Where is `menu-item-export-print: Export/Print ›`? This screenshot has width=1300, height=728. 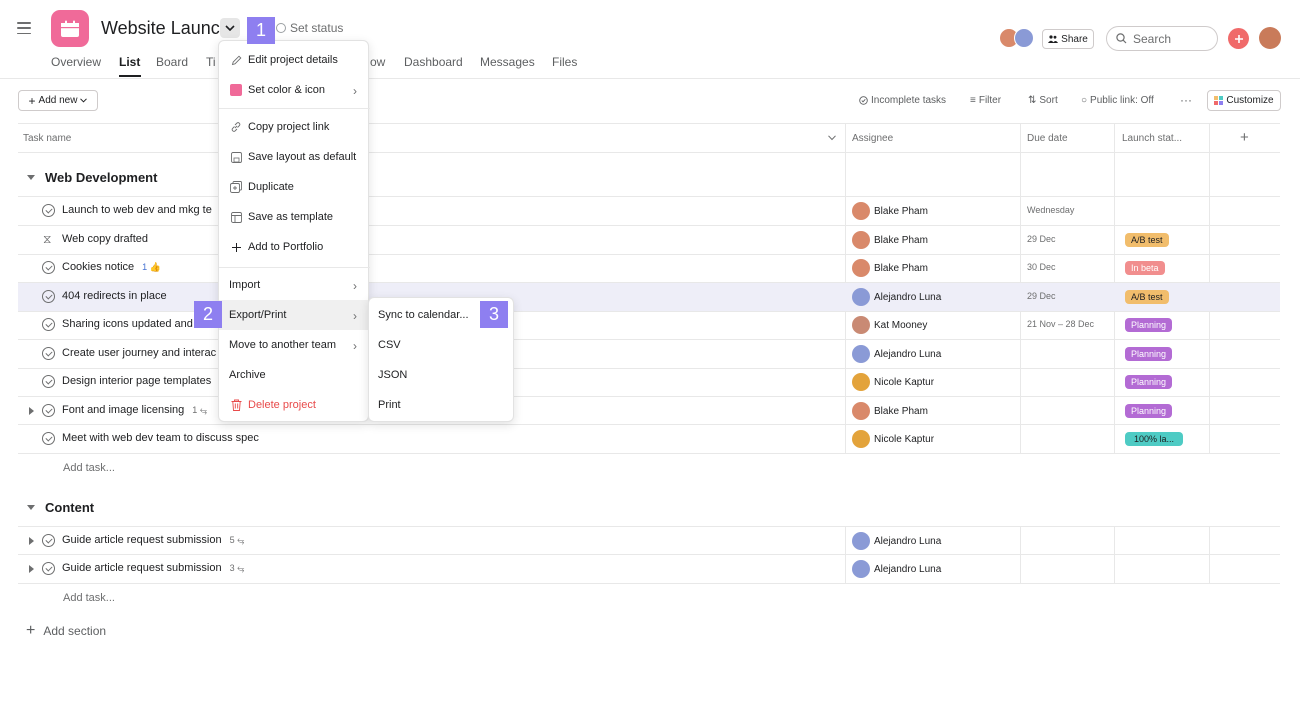
menu-item-export-print: Export/Print › is located at coordinates (293, 315).